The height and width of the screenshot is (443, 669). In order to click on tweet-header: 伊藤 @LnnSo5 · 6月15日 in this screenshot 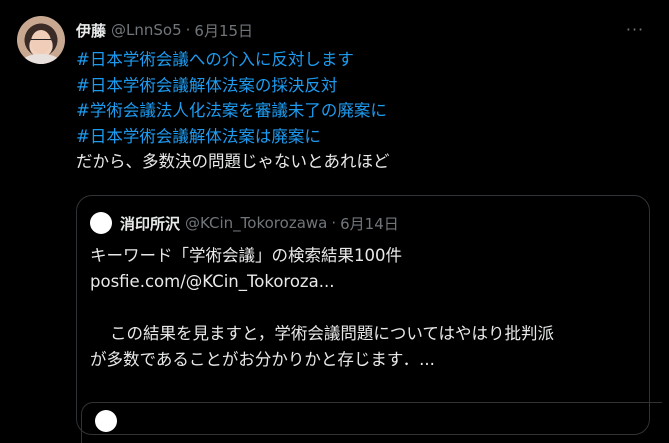, I will do `click(164, 30)`.